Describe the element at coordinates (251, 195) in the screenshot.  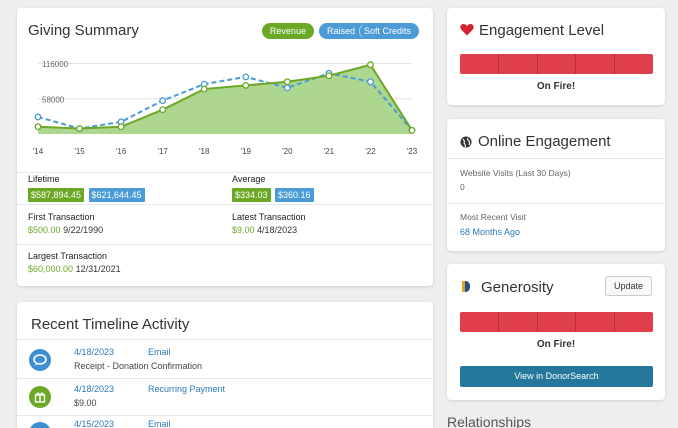
I see `average-revenue: $334.03` at that location.